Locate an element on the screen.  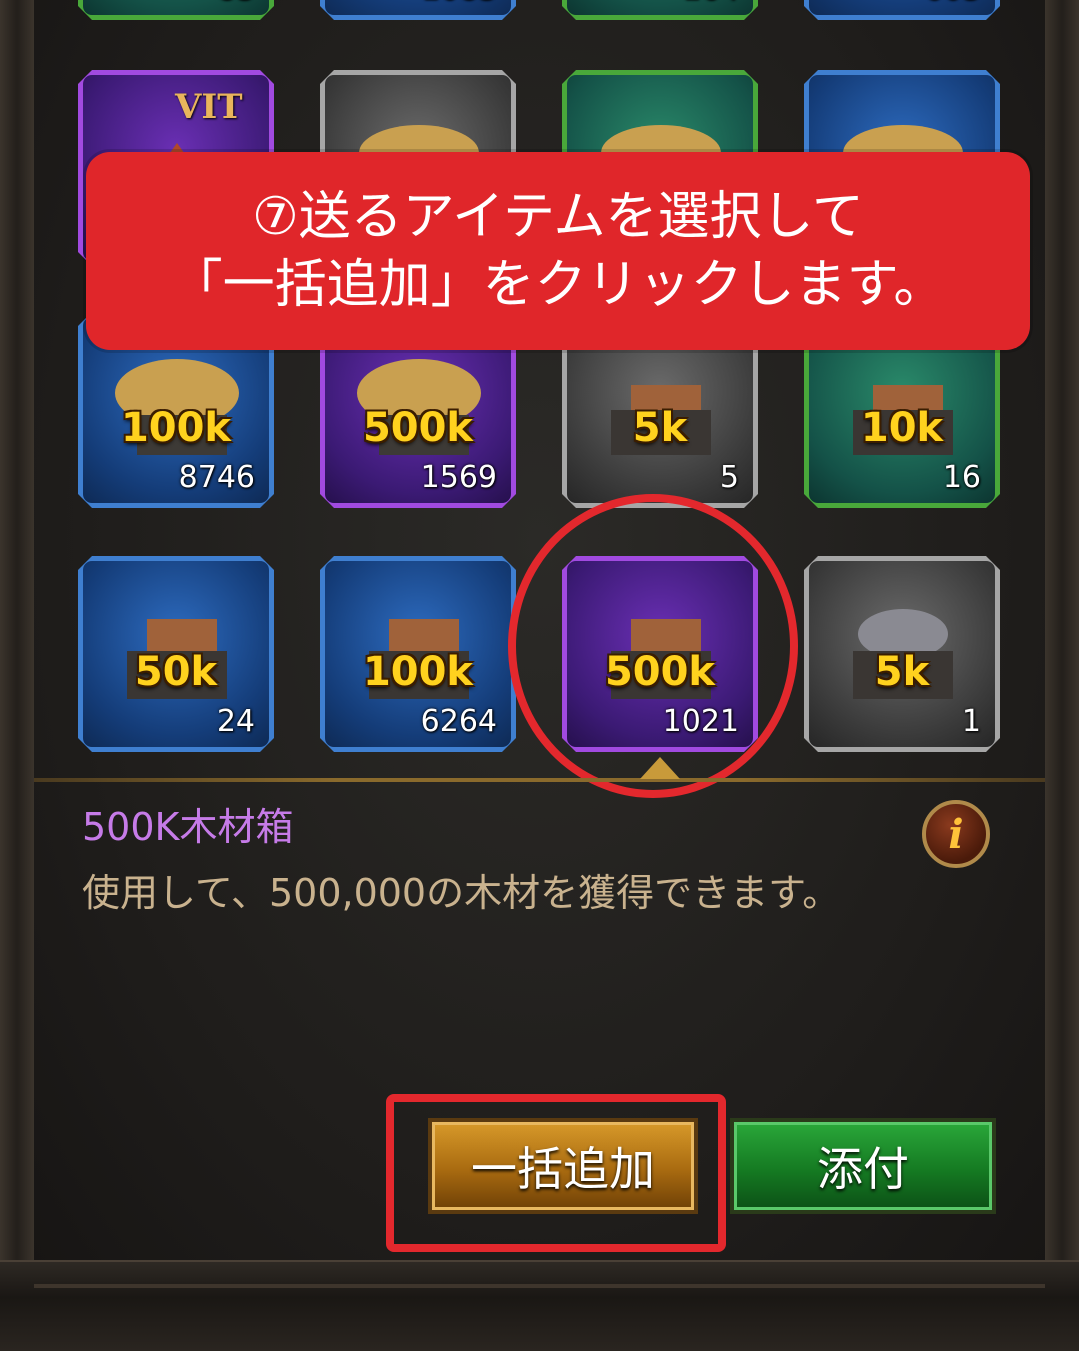
item-card: 164 is located at coordinates (660, 10).